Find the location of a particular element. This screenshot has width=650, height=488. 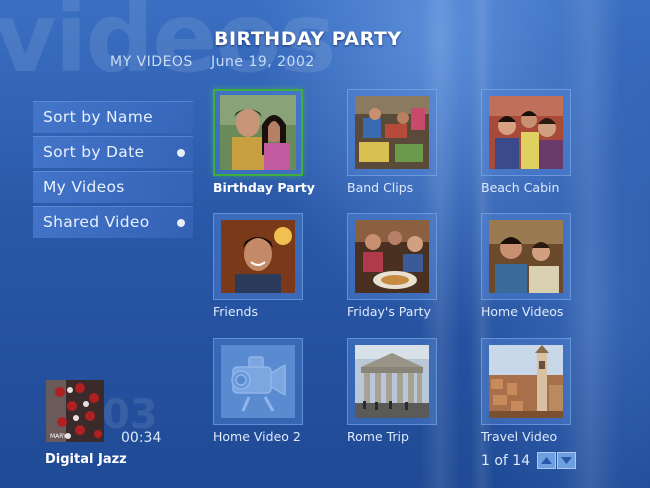

menu-item-label: Sort by Date is located at coordinates (94, 152).